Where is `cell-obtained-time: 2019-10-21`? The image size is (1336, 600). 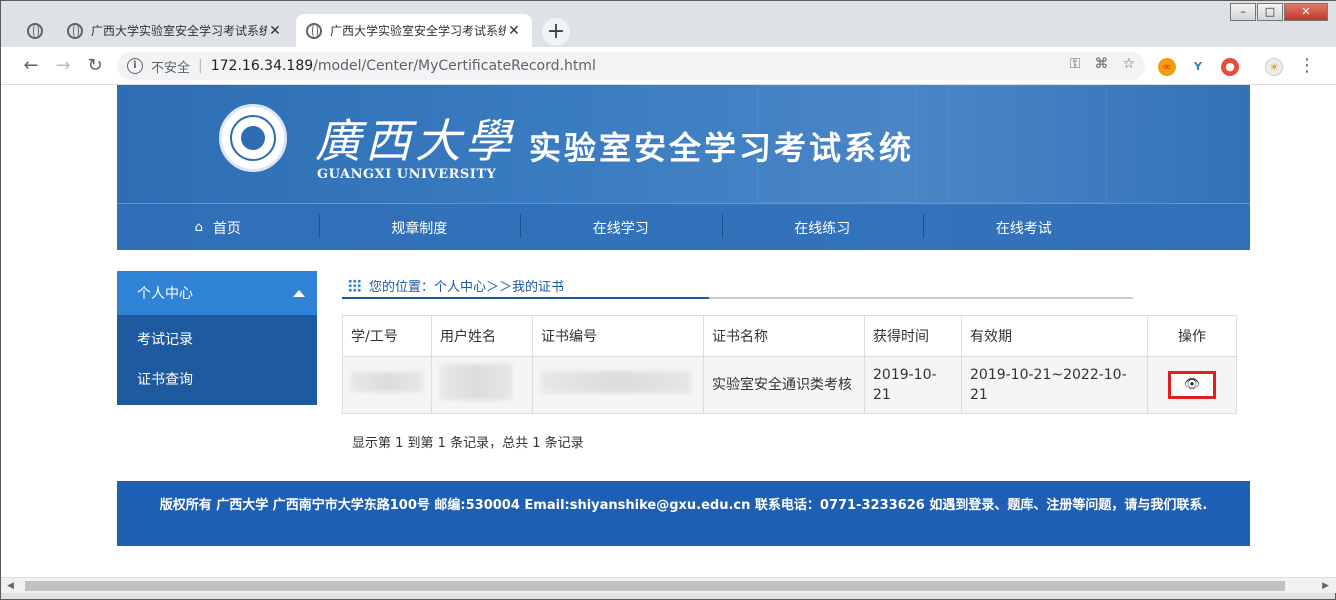
cell-obtained-time: 2019-10-21 is located at coordinates (913, 385).